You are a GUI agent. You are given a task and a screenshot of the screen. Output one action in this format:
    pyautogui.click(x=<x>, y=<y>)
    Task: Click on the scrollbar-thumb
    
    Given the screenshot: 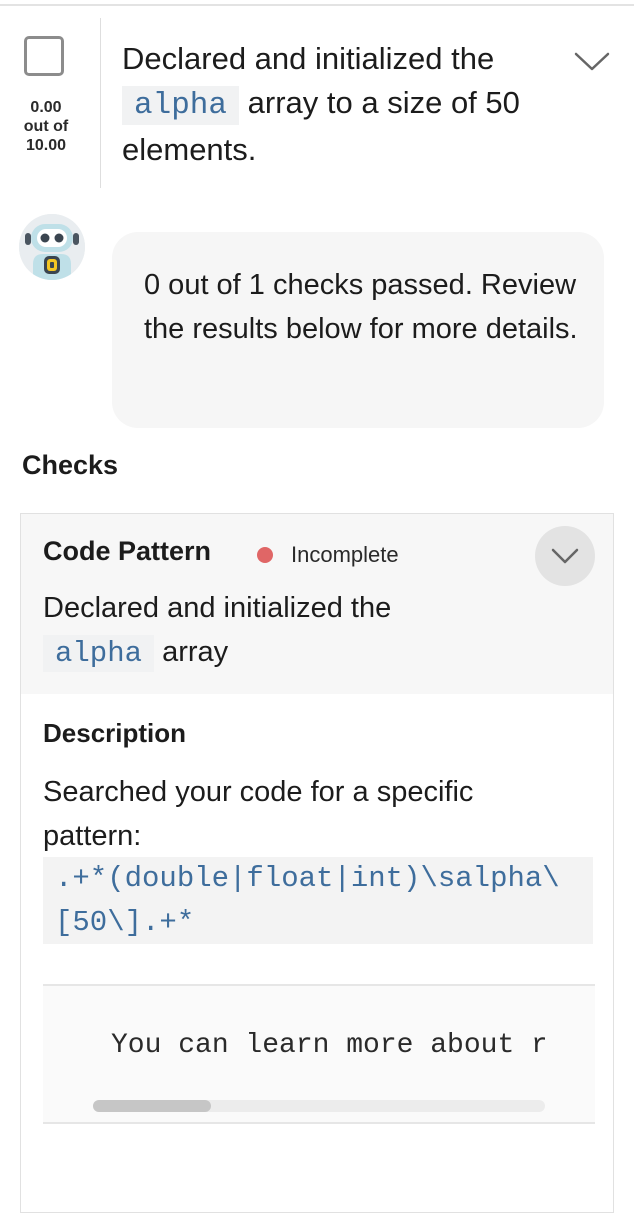 What is the action you would take?
    pyautogui.click(x=152, y=1106)
    